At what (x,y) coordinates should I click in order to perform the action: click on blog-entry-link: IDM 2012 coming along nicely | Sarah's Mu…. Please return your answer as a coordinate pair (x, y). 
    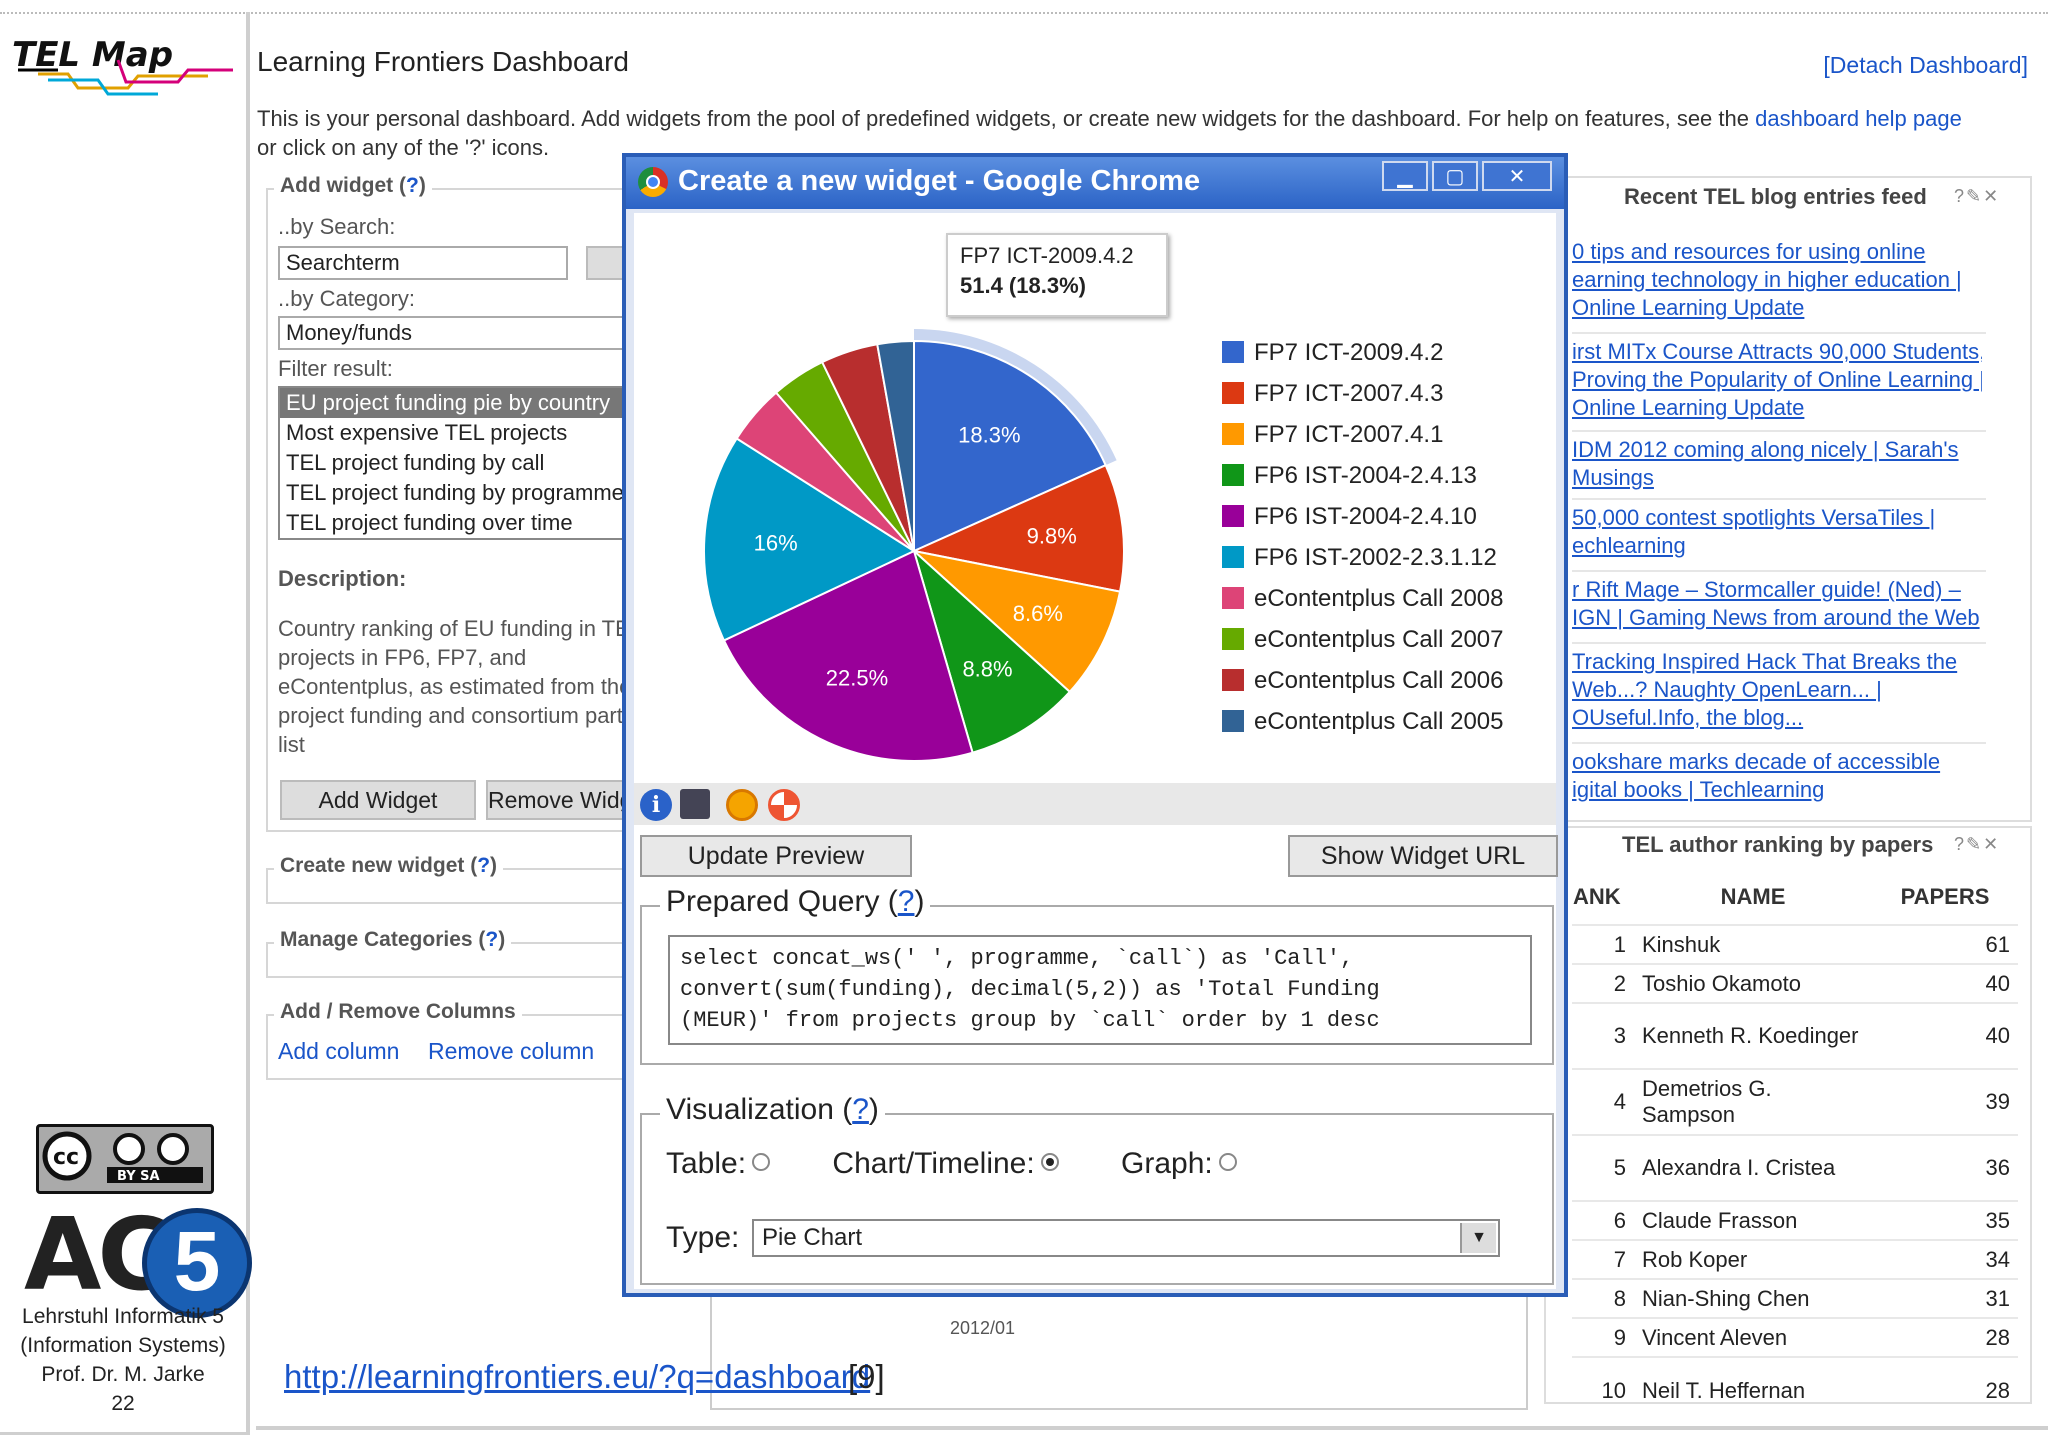
    Looking at the image, I should click on (1777, 464).